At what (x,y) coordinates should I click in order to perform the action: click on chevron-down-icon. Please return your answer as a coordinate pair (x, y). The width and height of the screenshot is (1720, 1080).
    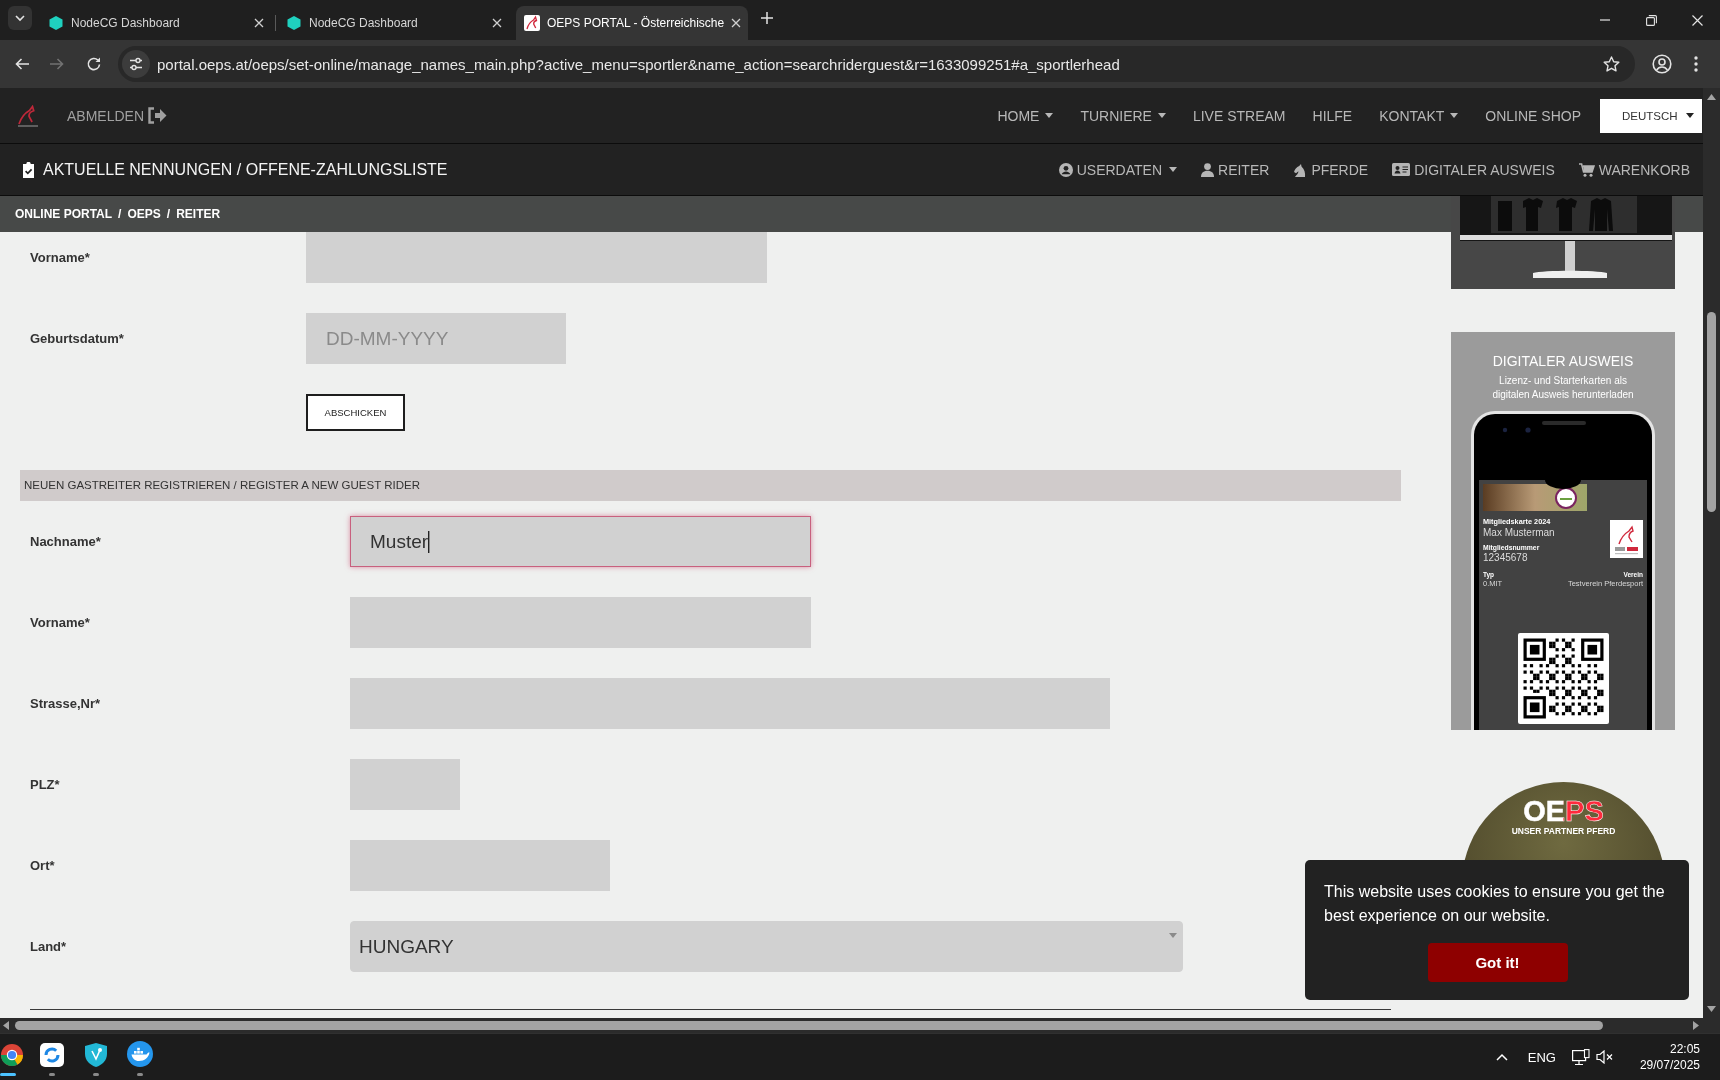
    Looking at the image, I should click on (20, 18).